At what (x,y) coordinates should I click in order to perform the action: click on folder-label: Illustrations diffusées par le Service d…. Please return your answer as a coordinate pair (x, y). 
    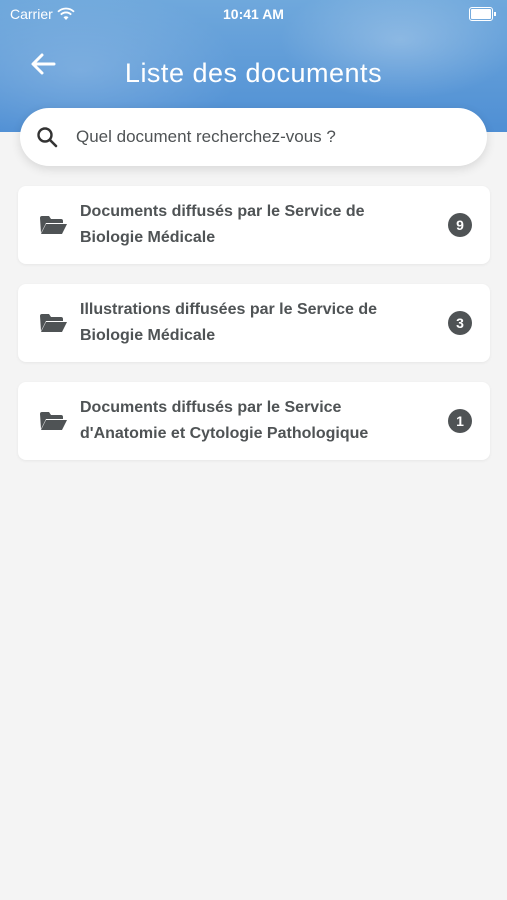
    Looking at the image, I should click on (264, 323).